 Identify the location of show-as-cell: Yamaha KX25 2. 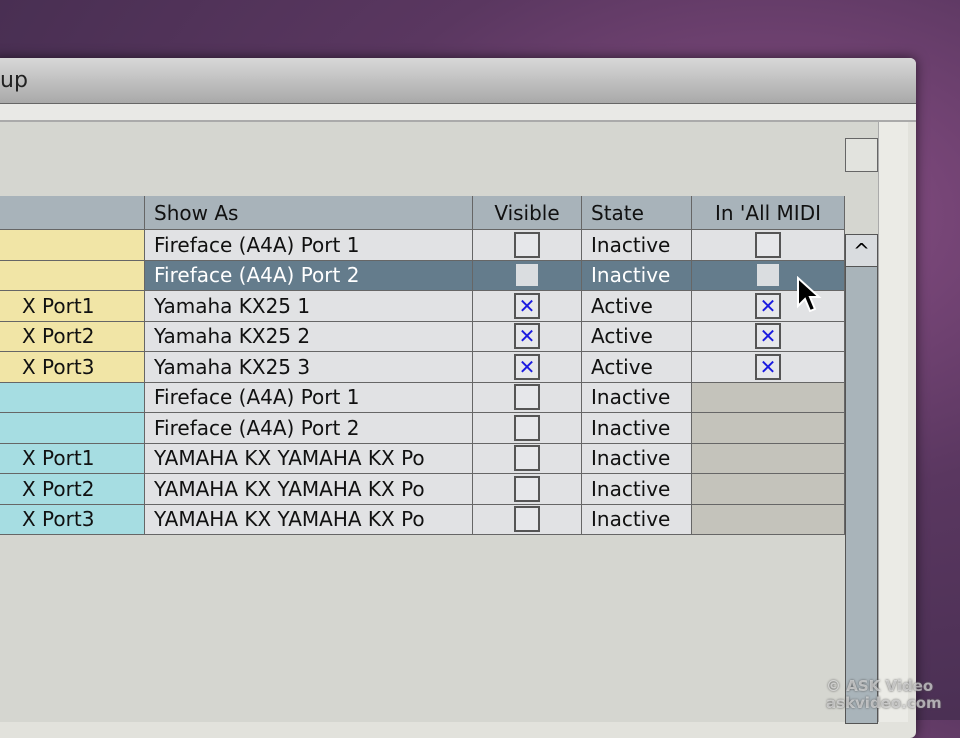
(309, 336).